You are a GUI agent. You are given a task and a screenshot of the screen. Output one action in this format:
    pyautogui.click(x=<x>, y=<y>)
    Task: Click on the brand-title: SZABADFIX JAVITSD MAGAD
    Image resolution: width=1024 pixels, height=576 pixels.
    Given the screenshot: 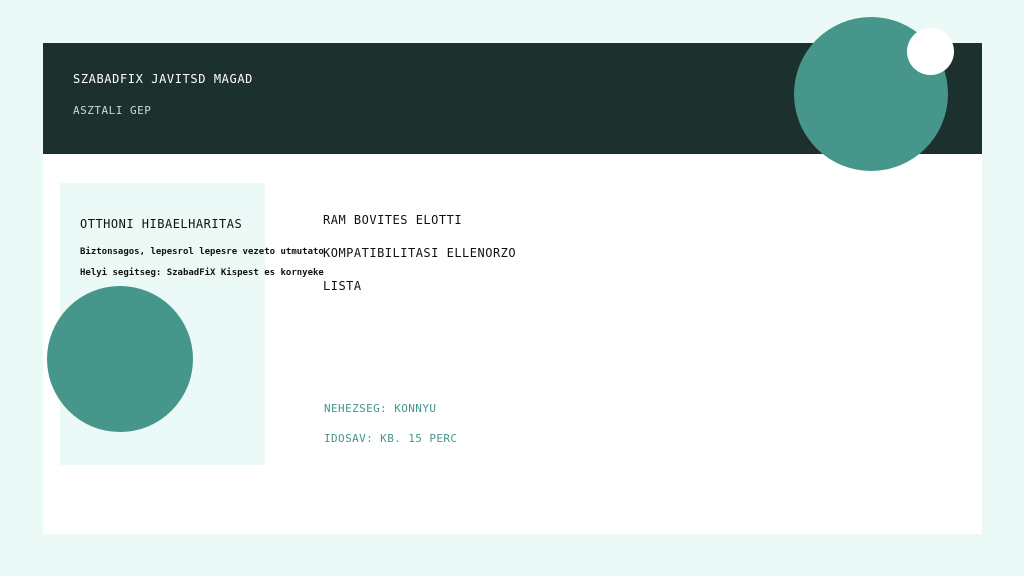 What is the action you would take?
    pyautogui.click(x=163, y=79)
    